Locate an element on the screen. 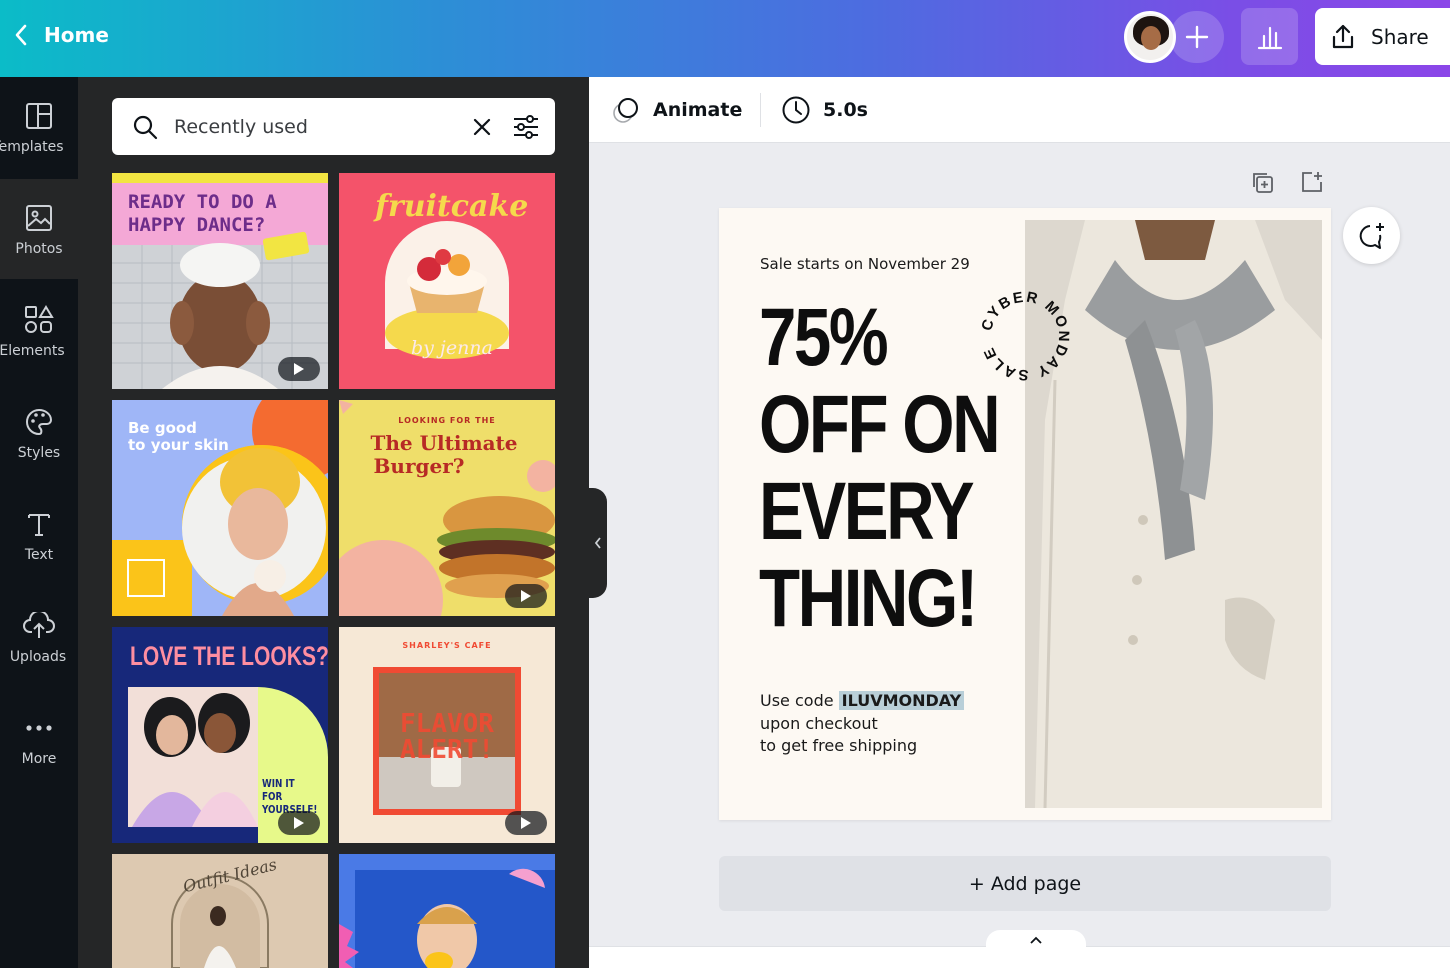 The height and width of the screenshot is (968, 1450). nav-label-elements: Elements is located at coordinates (32, 351).